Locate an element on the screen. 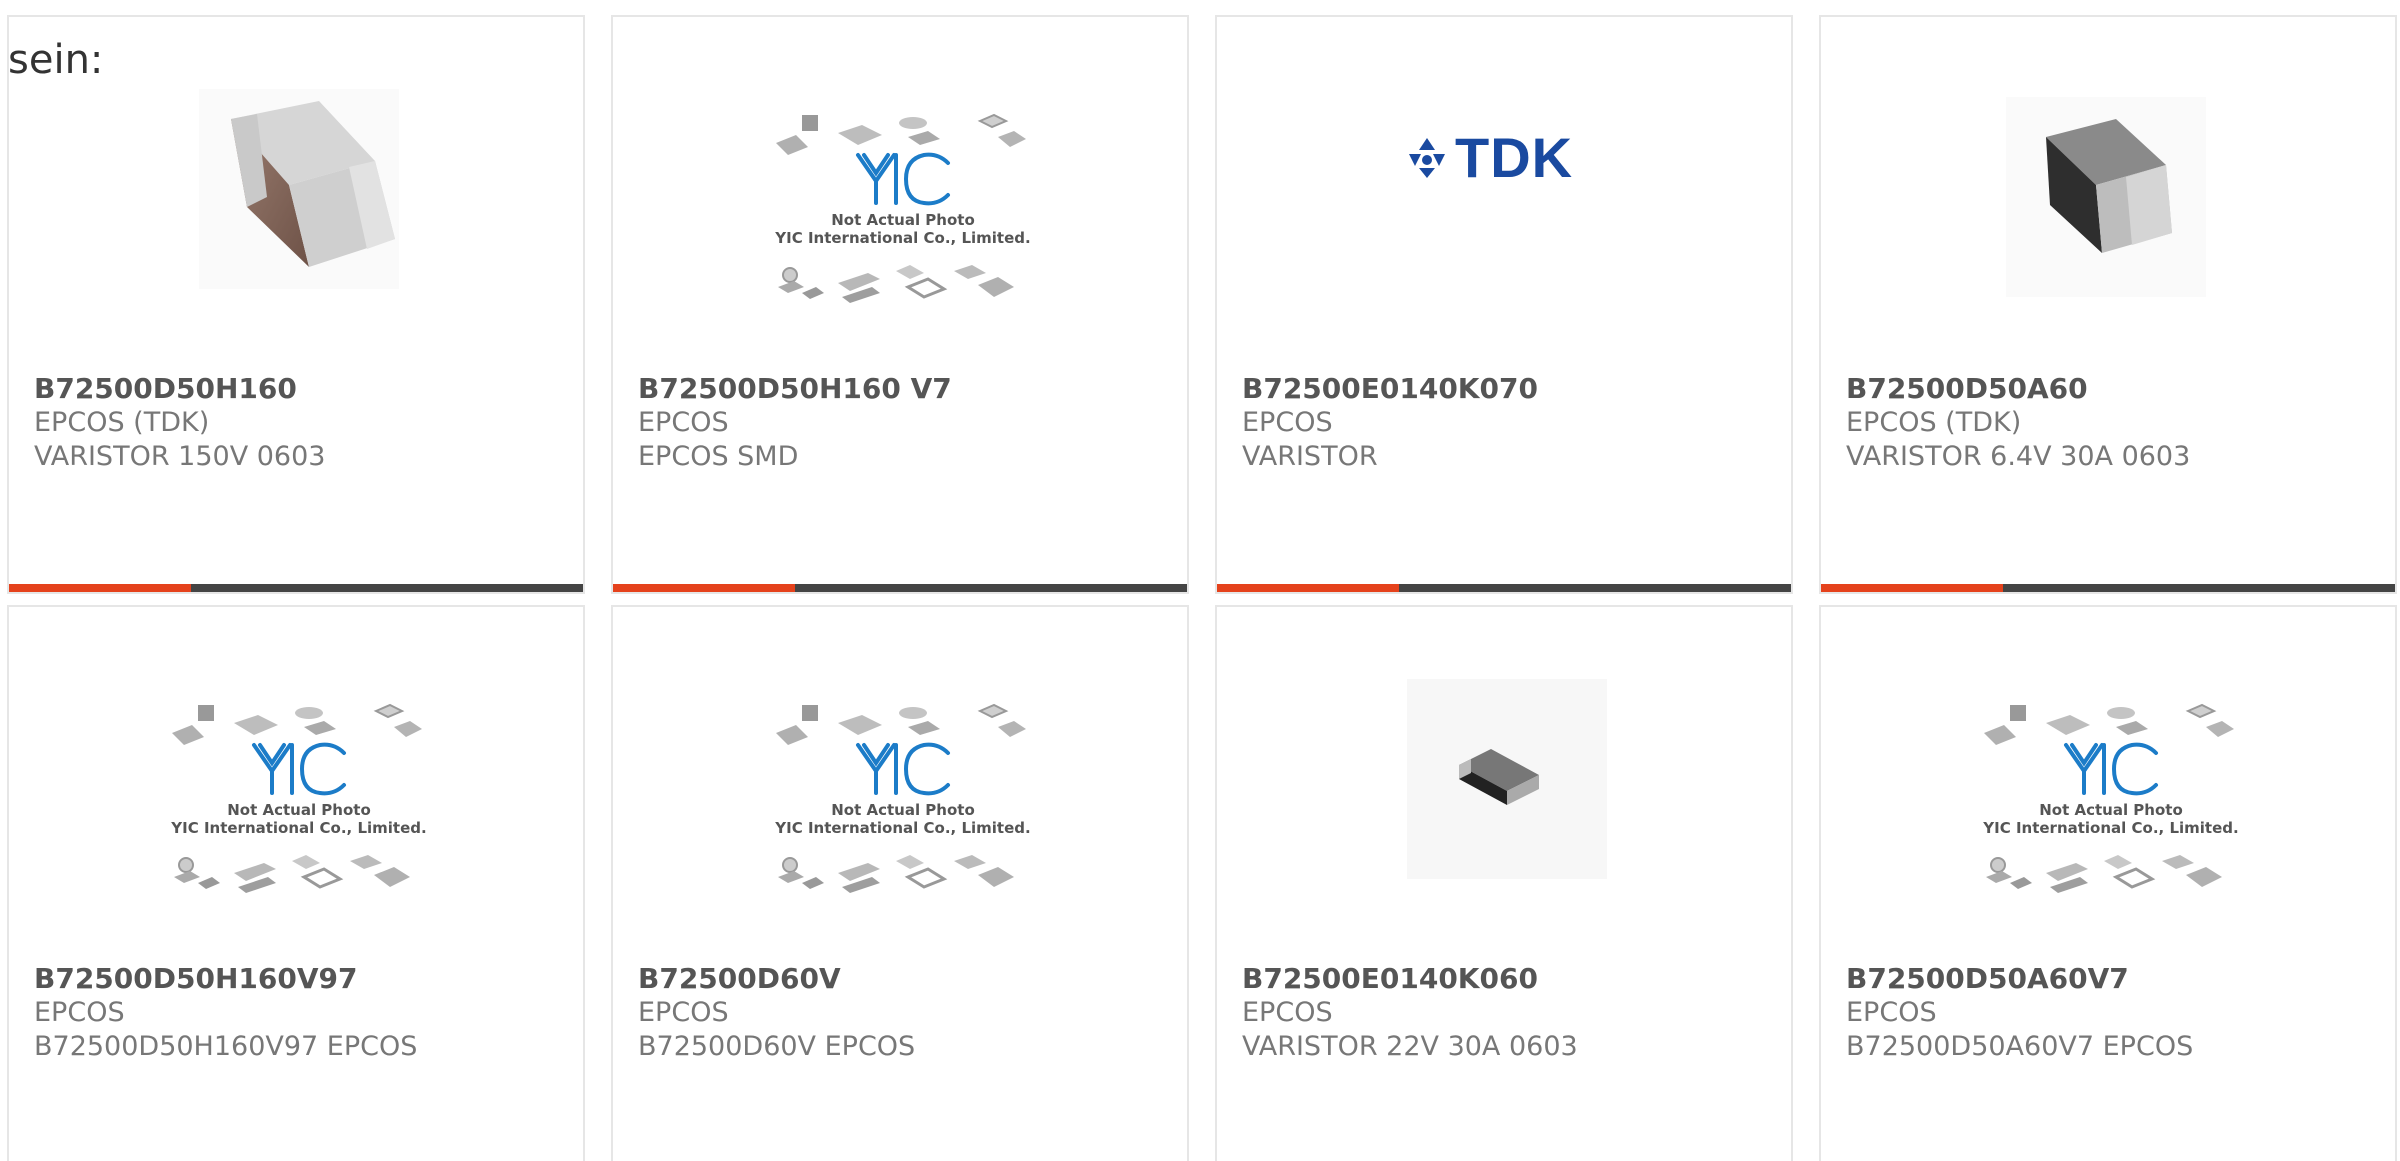 The height and width of the screenshot is (1161, 2400). product-part-number: B72500D50H160V97 is located at coordinates (298, 979).